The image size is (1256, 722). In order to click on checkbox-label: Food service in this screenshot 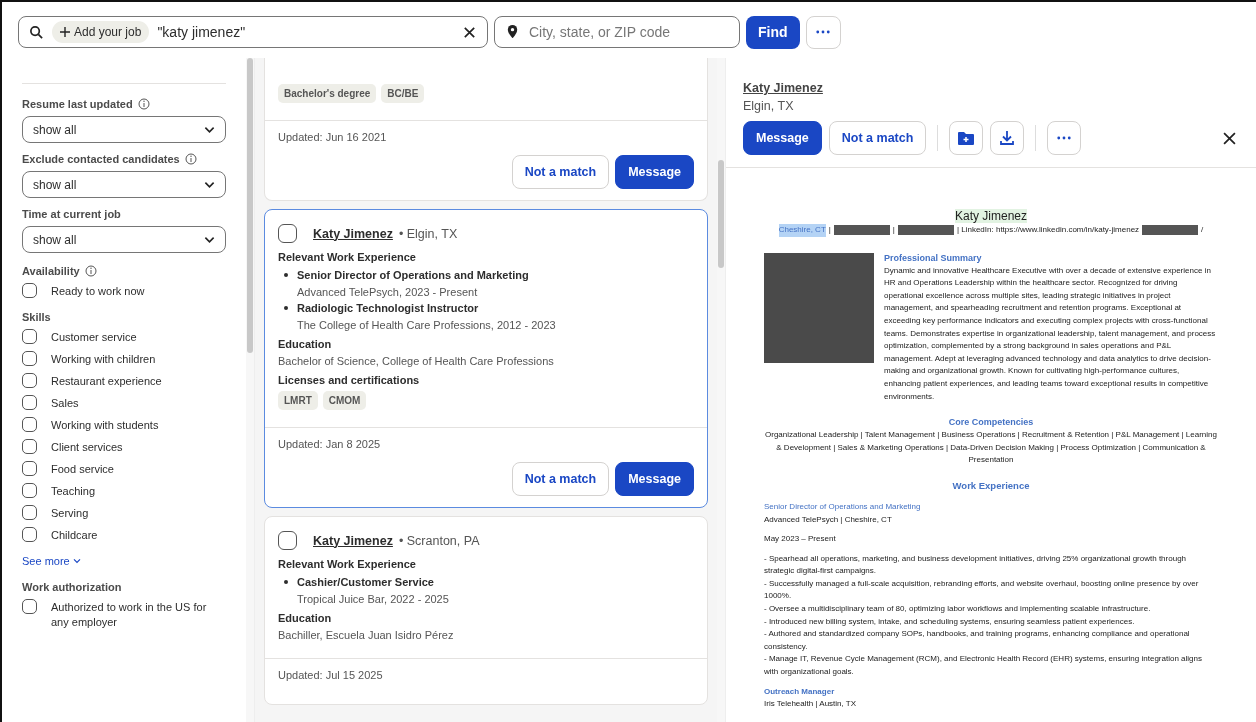, I will do `click(82, 469)`.